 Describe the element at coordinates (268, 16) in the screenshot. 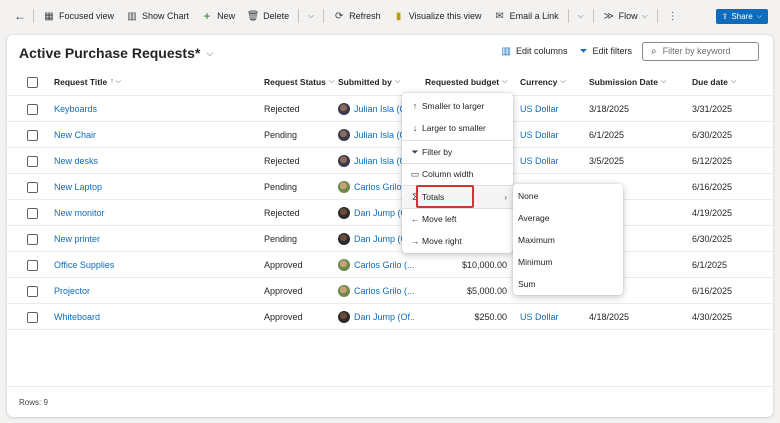

I see `delete-button: 🗑 Delete` at that location.